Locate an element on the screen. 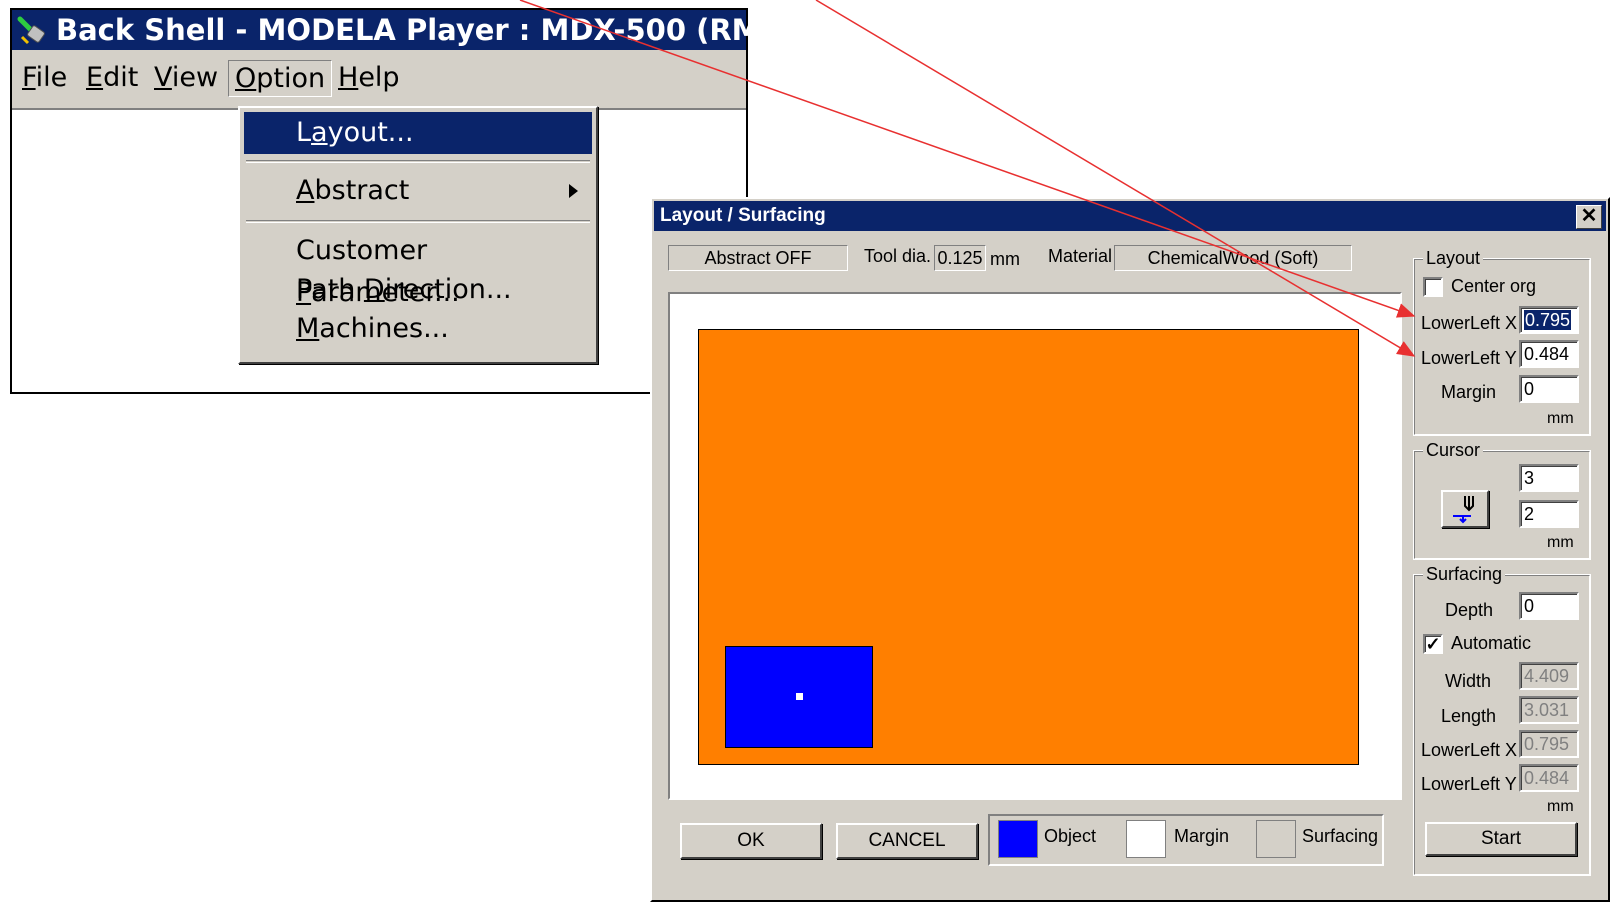  layout-lowerleft-x-value: 0.795 is located at coordinates (1548, 320).